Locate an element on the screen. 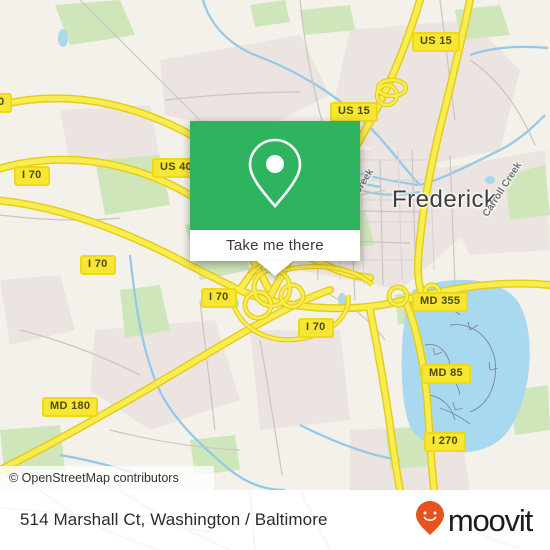  popup-card-footer: Take me there is located at coordinates (275, 245).